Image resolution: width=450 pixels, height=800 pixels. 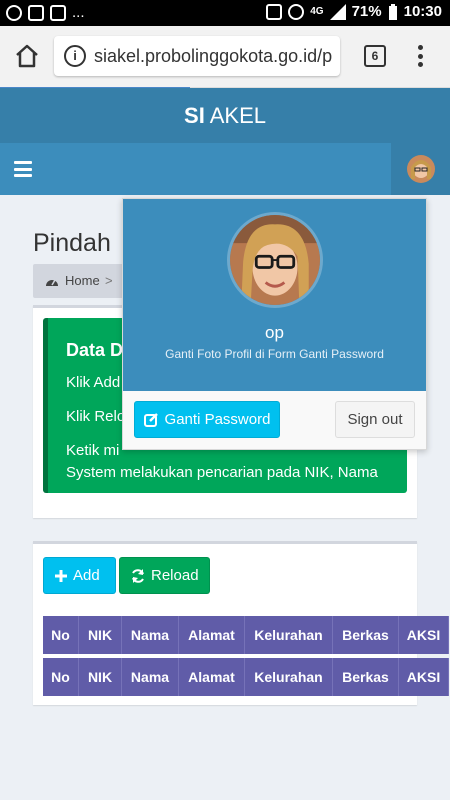 I want to click on info-icon: i, so click(x=75, y=56).